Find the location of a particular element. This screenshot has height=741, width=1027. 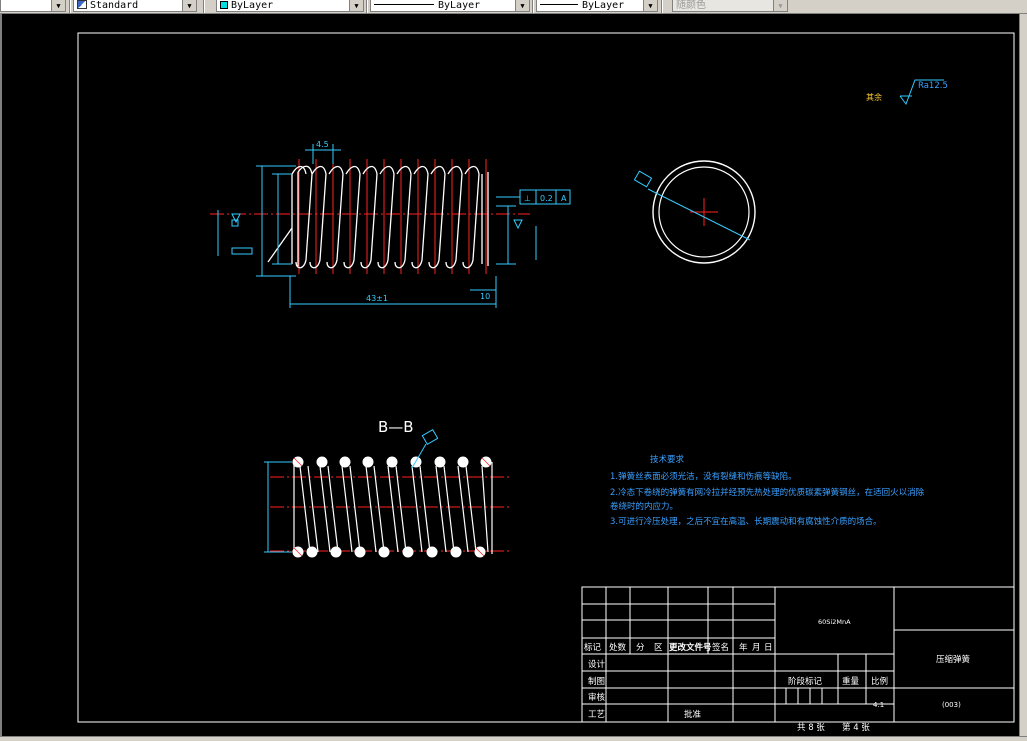

lineweight-value: ByLayer is located at coordinates (603, 5).